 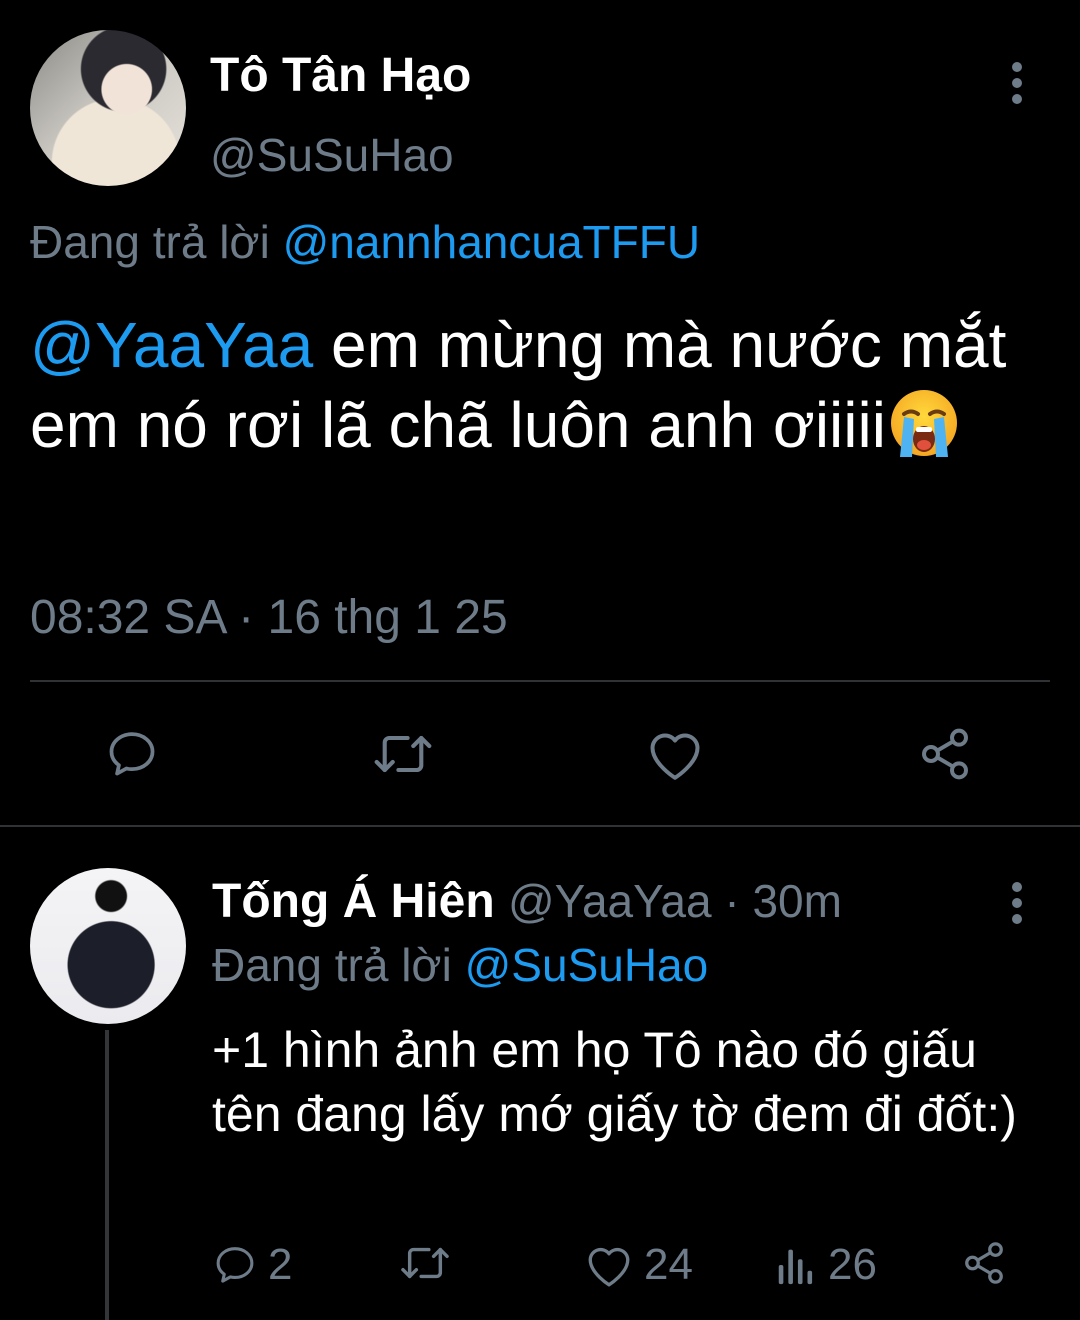 What do you see at coordinates (353, 901) in the screenshot?
I see `reply-author-name: Tống Á Hiên` at bounding box center [353, 901].